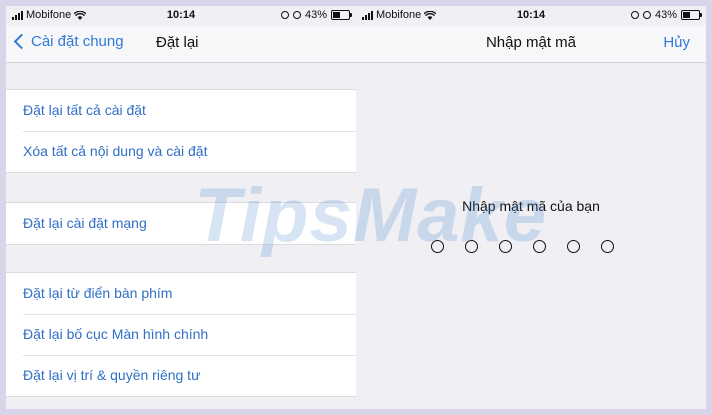 The height and width of the screenshot is (415, 712). I want to click on page-title: Đặt lại, so click(177, 42).